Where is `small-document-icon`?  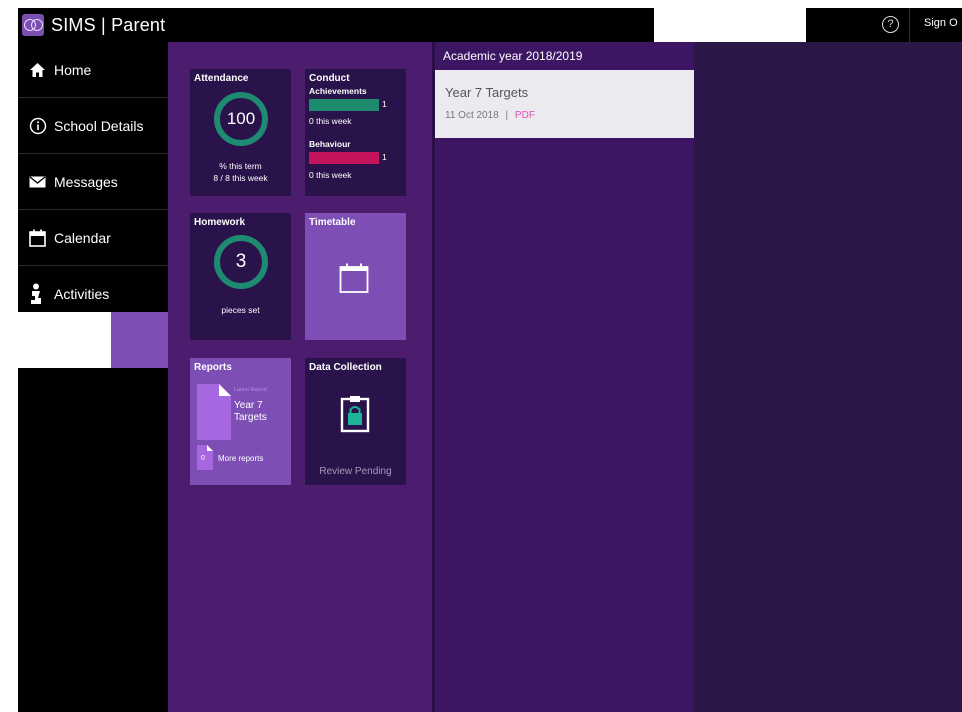 small-document-icon is located at coordinates (205, 460).